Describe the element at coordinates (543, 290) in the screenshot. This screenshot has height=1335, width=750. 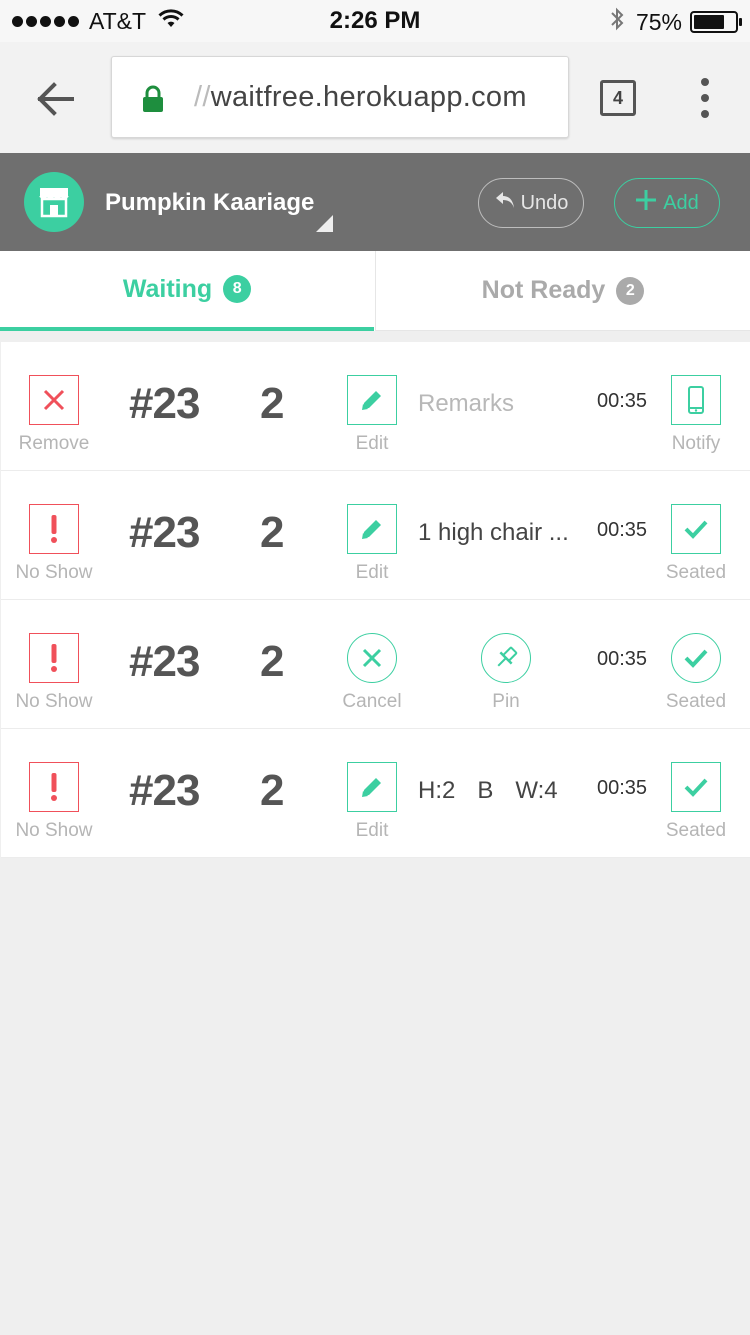
I see `tab-label: Not Ready` at that location.